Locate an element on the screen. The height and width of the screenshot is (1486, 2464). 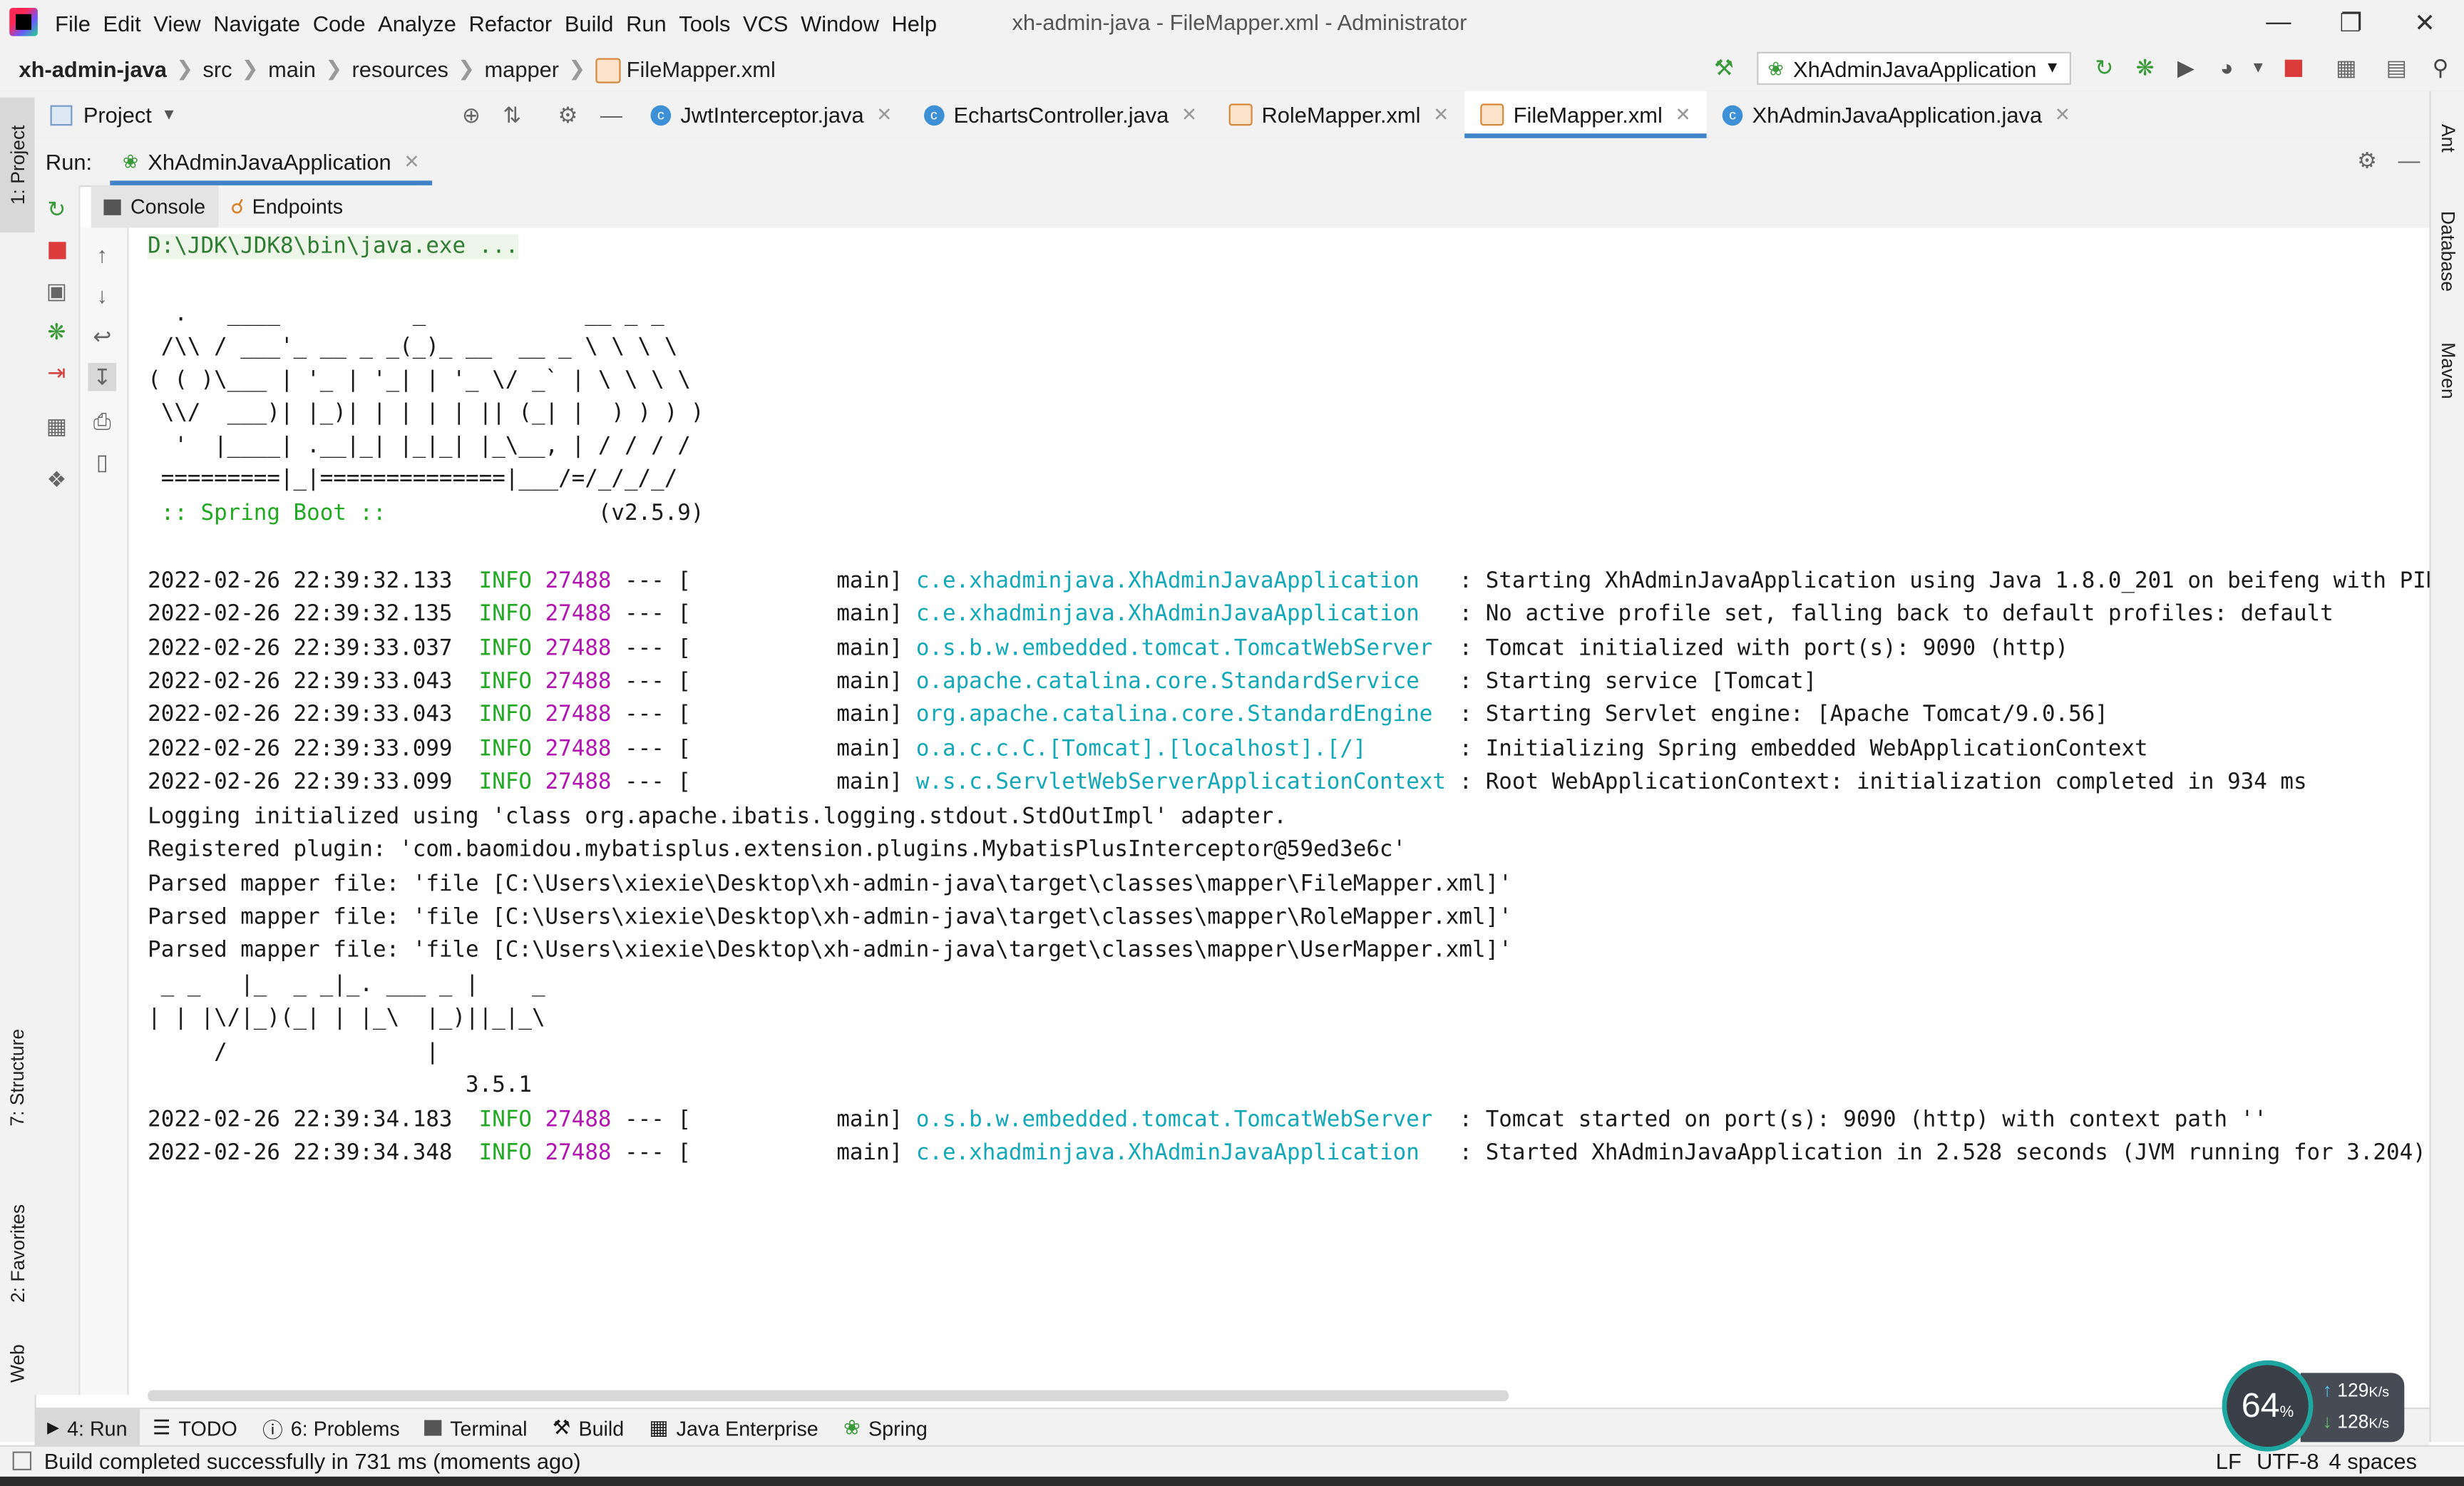
horizontal-scrollbar is located at coordinates (828, 1396).